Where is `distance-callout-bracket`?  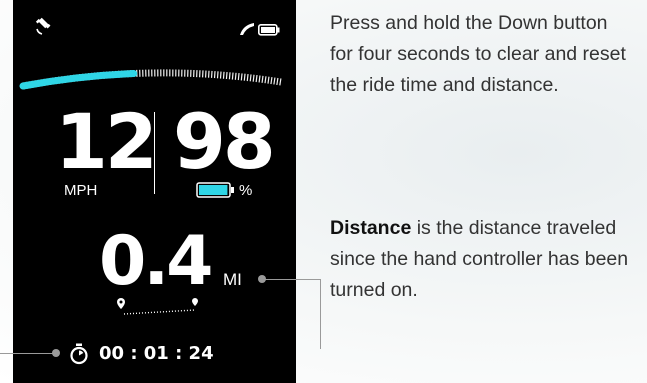
distance-callout-bracket is located at coordinates (320, 314).